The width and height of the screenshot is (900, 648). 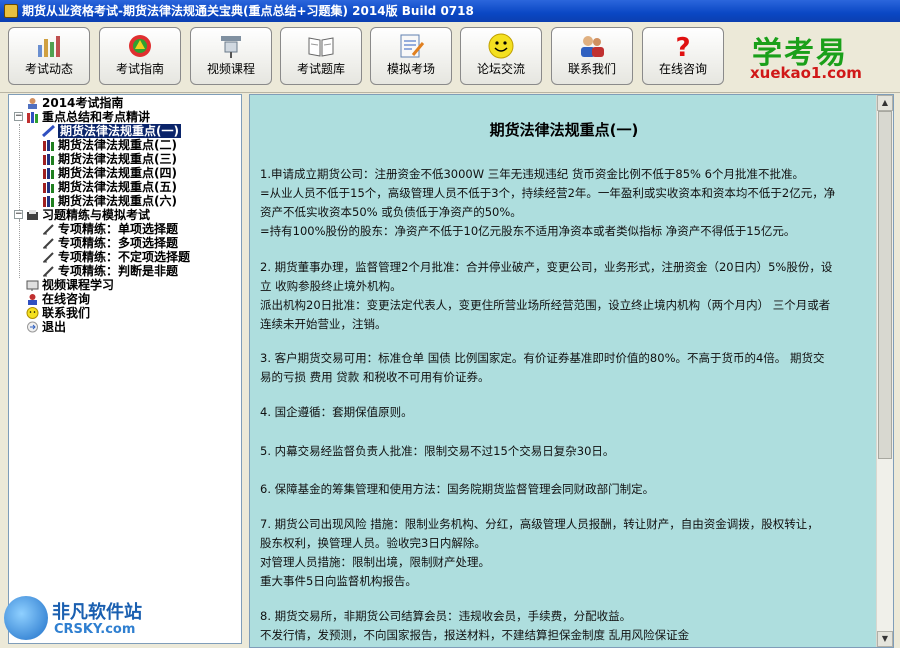 What do you see at coordinates (231, 46) in the screenshot?
I see `projector-icon` at bounding box center [231, 46].